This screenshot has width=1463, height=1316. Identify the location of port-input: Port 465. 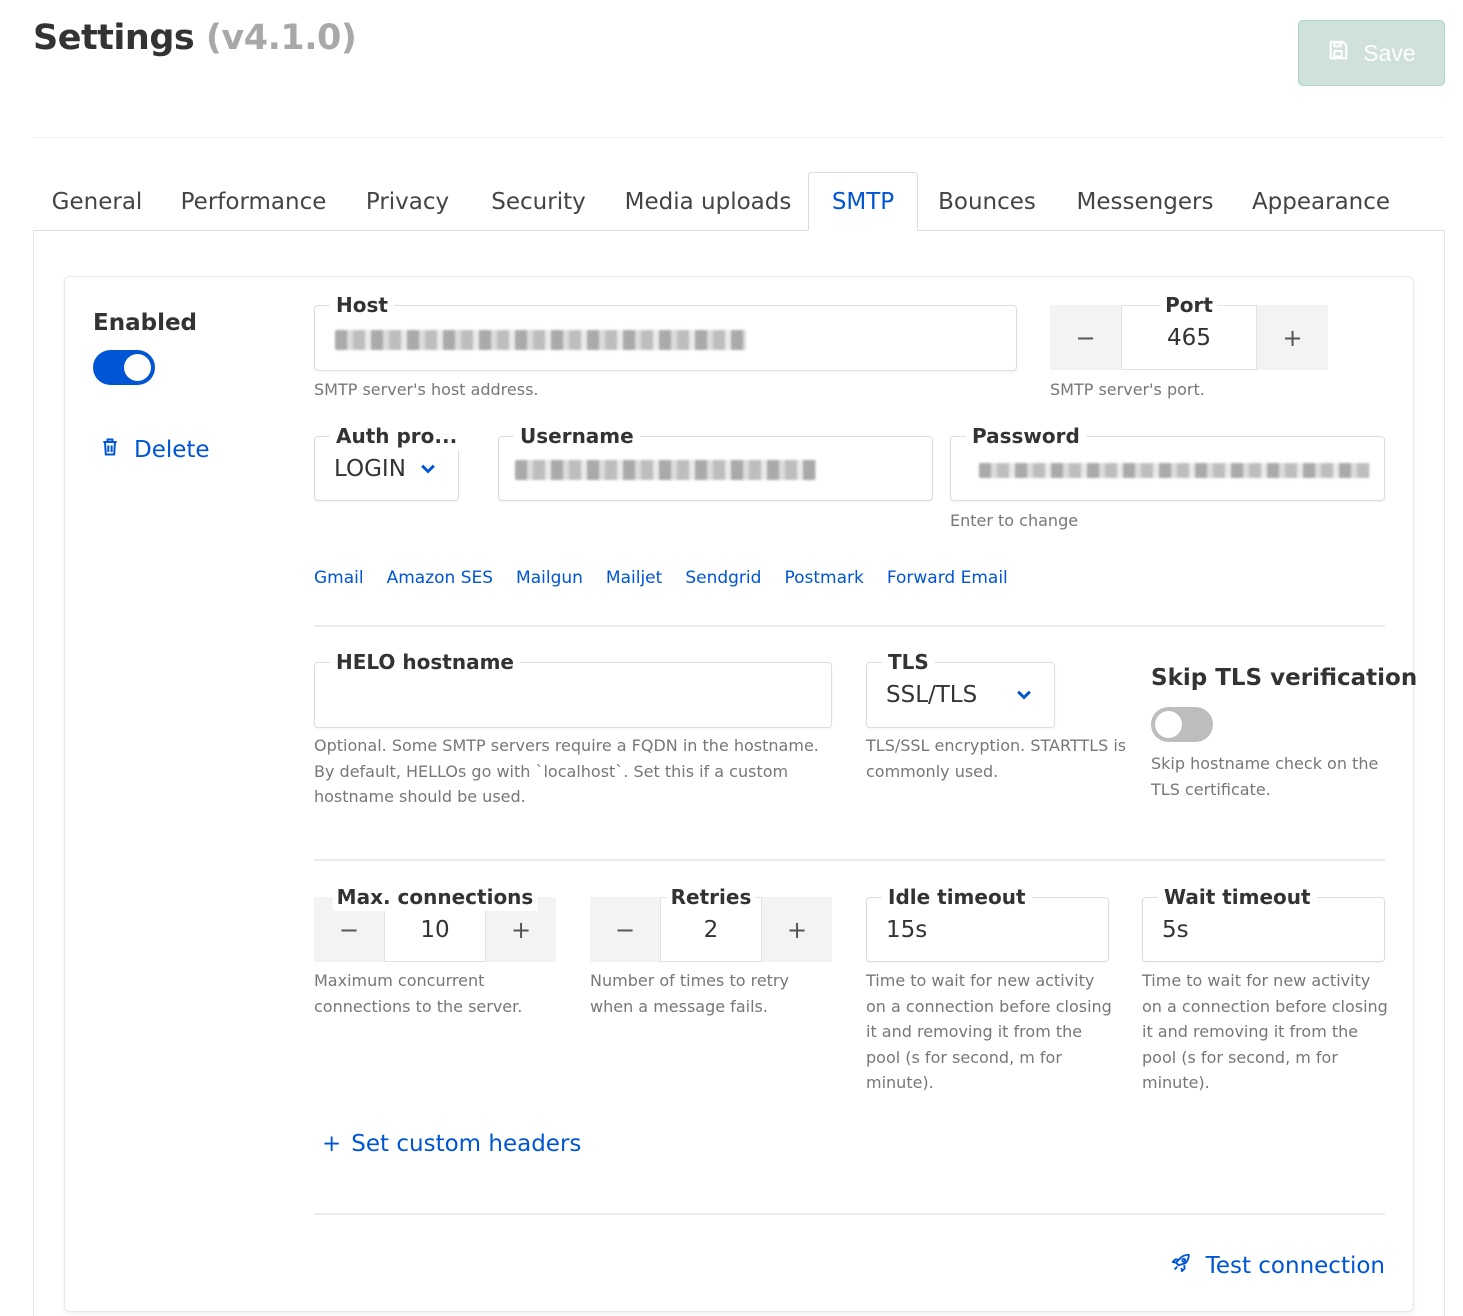
(1189, 330).